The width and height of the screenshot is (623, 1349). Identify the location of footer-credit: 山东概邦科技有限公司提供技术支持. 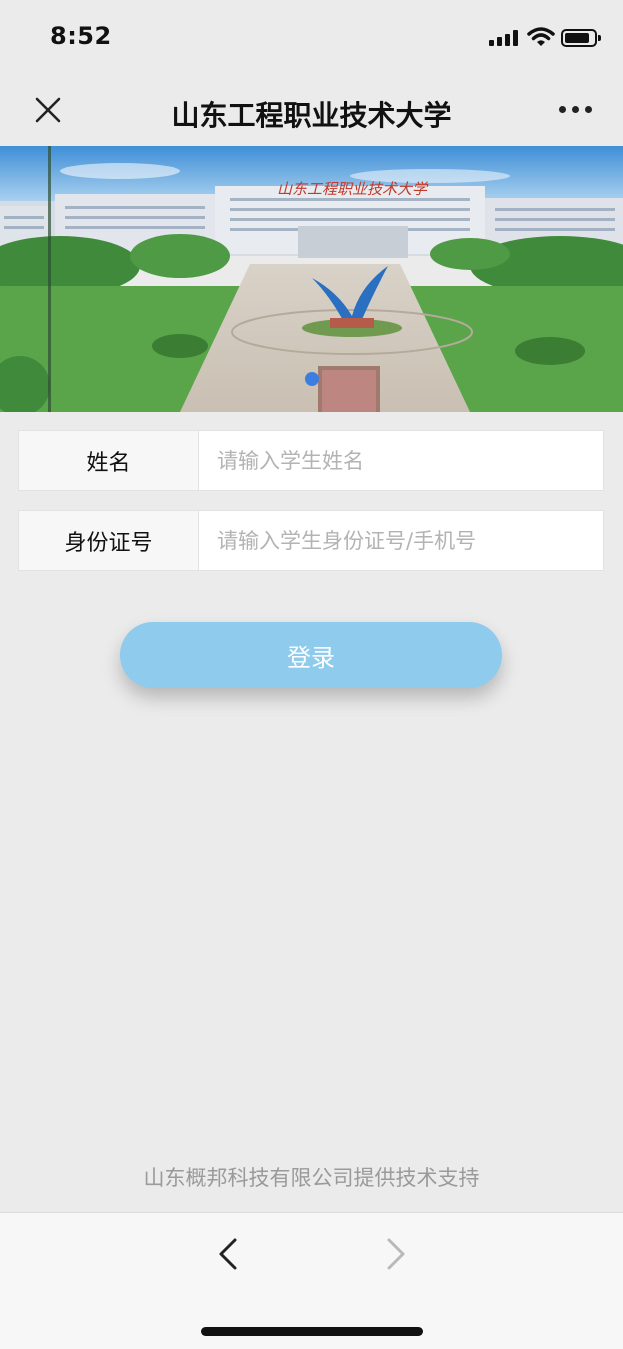
(311, 1178).